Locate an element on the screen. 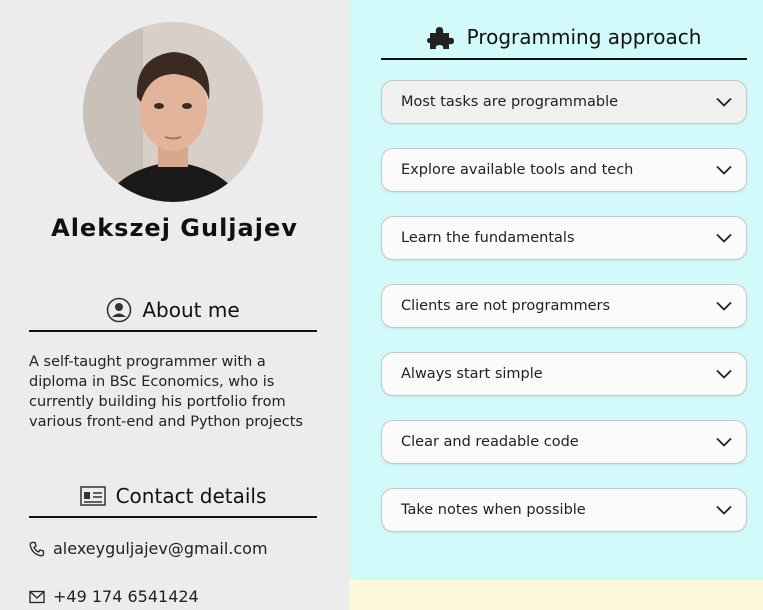  mail-icon is located at coordinates (37, 596).